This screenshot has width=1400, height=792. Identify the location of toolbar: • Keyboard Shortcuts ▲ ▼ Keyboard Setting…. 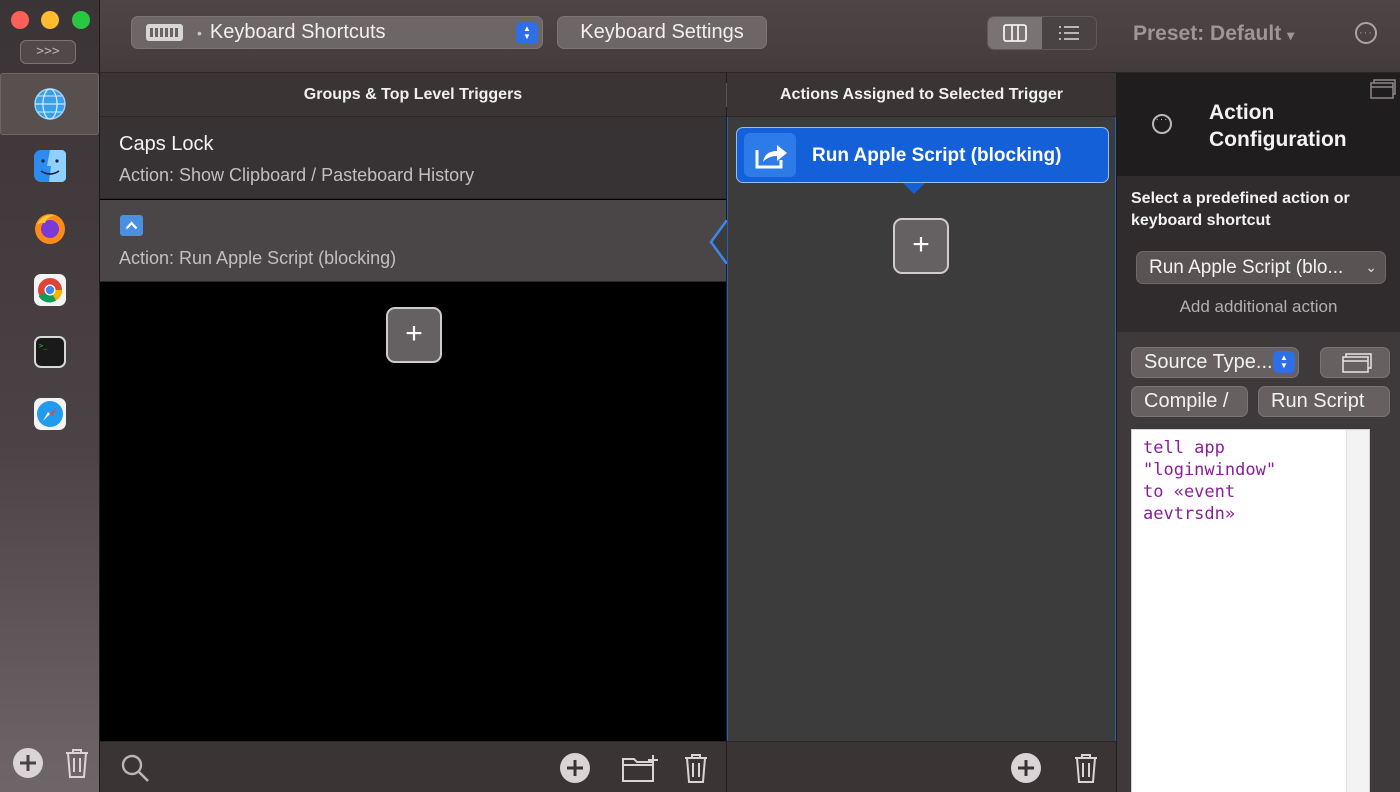
(750, 36).